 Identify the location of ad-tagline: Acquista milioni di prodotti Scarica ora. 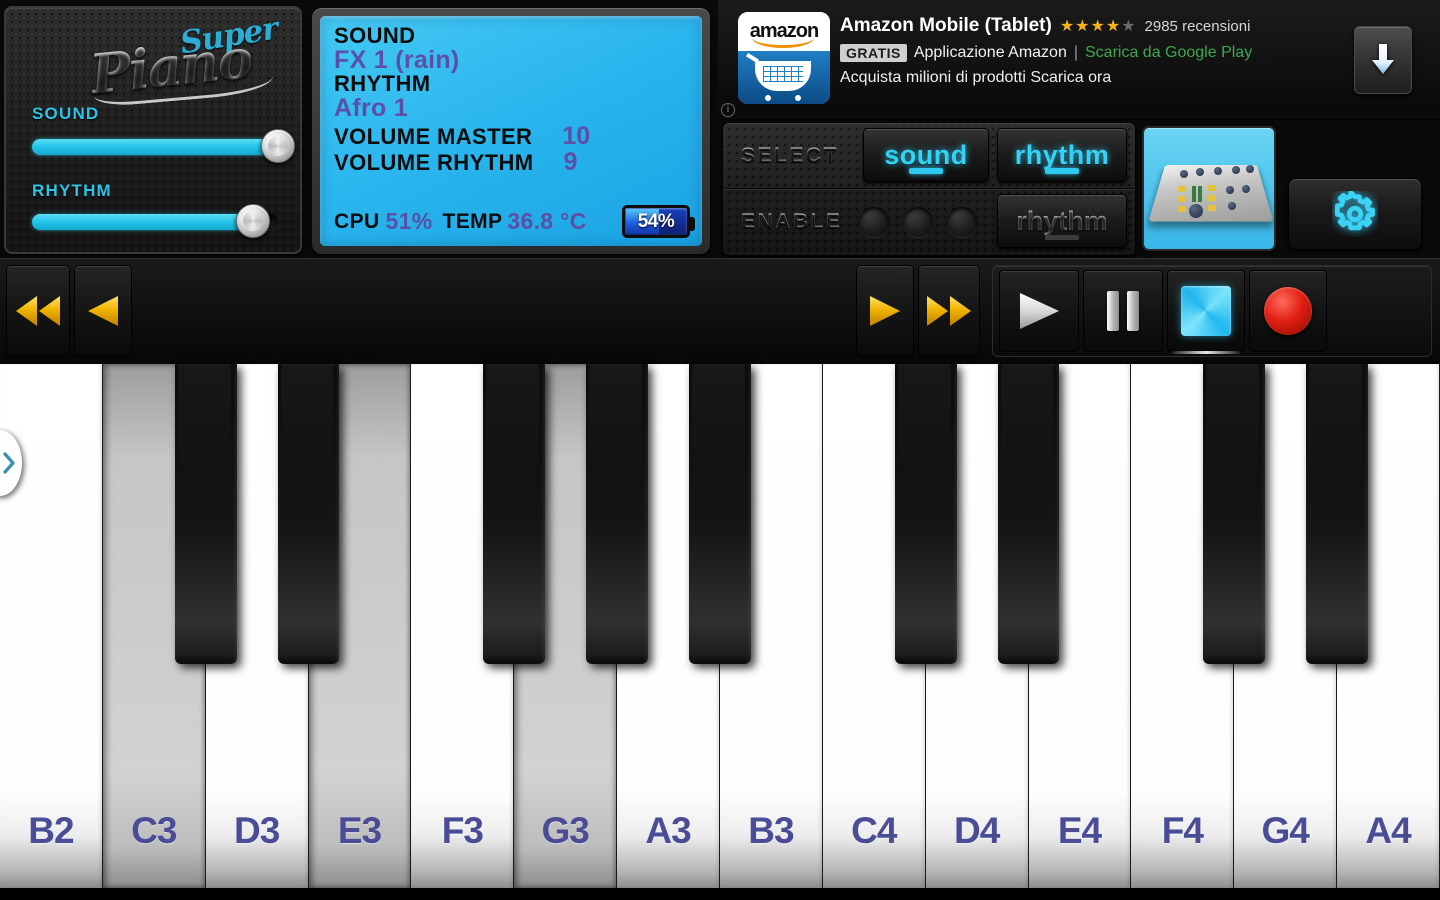
(976, 77).